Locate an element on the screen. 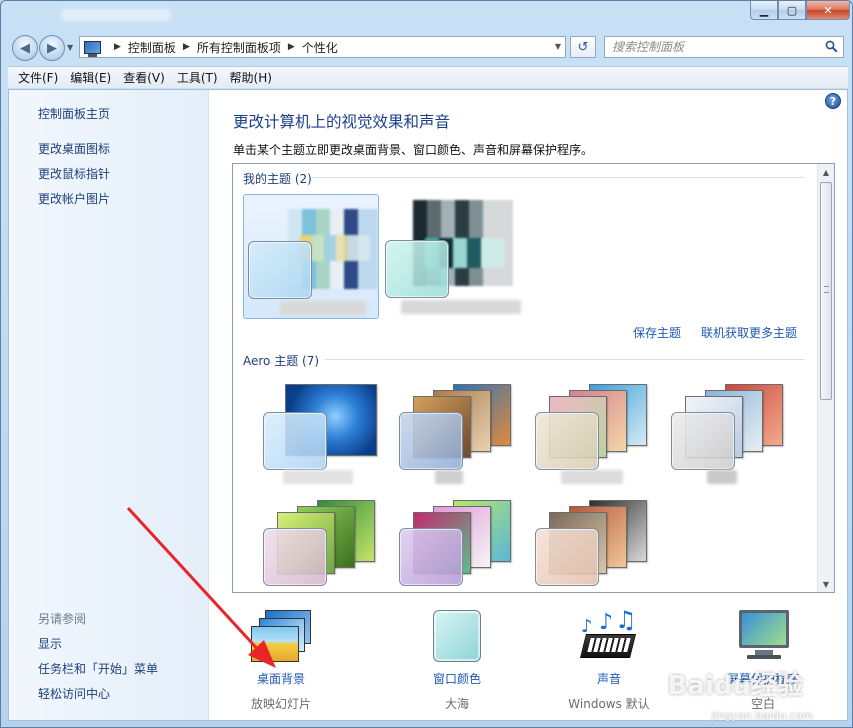 This screenshot has width=853, height=728. aero-themes-heading: Aero 主题 (7) is located at coordinates (281, 361).